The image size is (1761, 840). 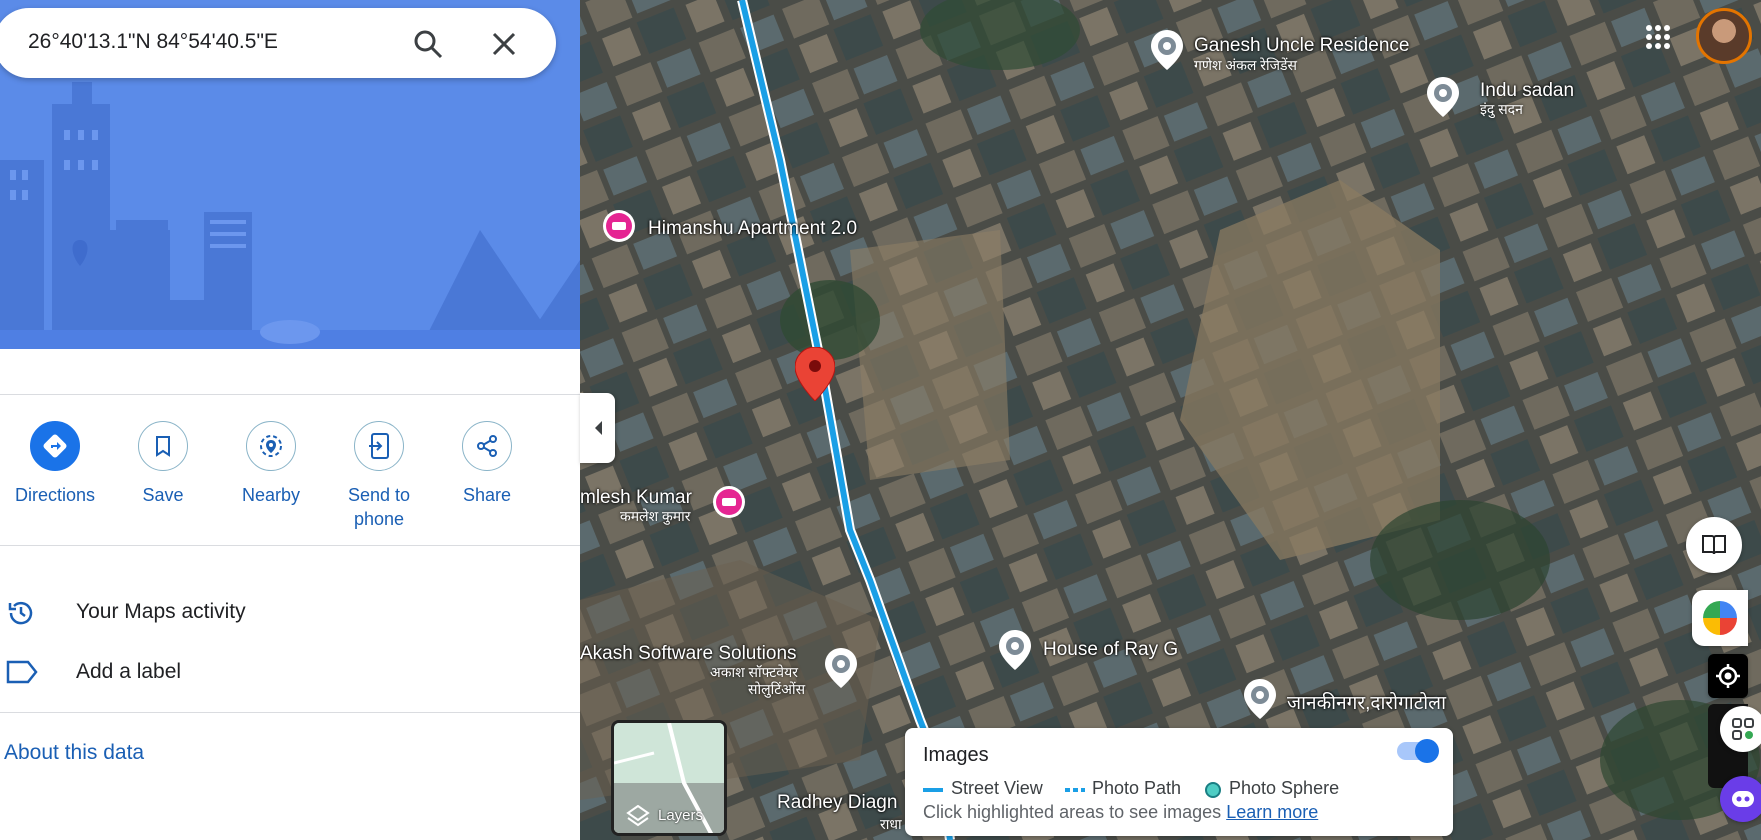 I want to click on directions-icon, so click(x=55, y=446).